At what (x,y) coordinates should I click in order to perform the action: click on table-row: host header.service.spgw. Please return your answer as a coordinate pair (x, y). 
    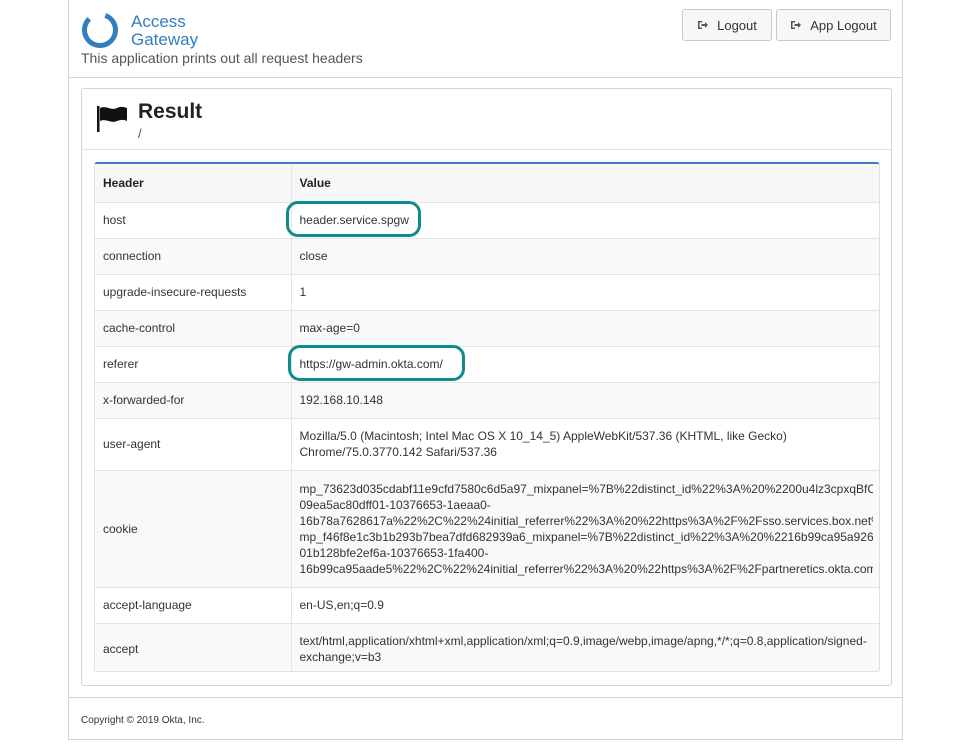
    Looking at the image, I should click on (487, 220).